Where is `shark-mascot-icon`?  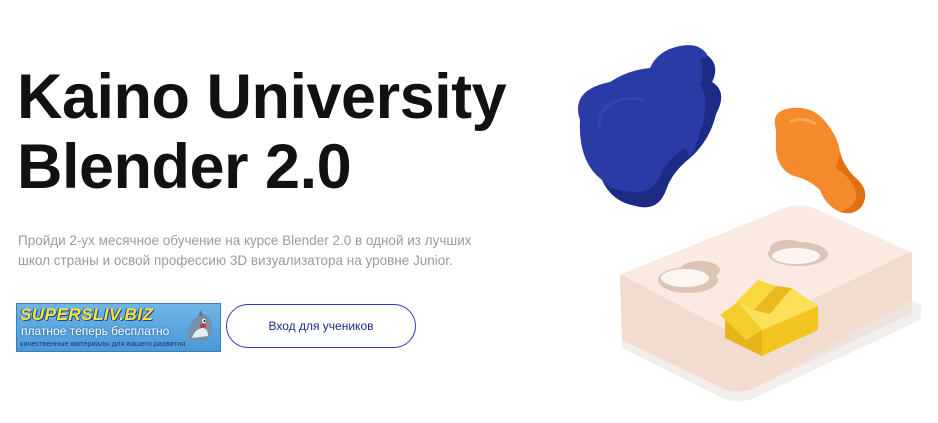 shark-mascot-icon is located at coordinates (200, 325).